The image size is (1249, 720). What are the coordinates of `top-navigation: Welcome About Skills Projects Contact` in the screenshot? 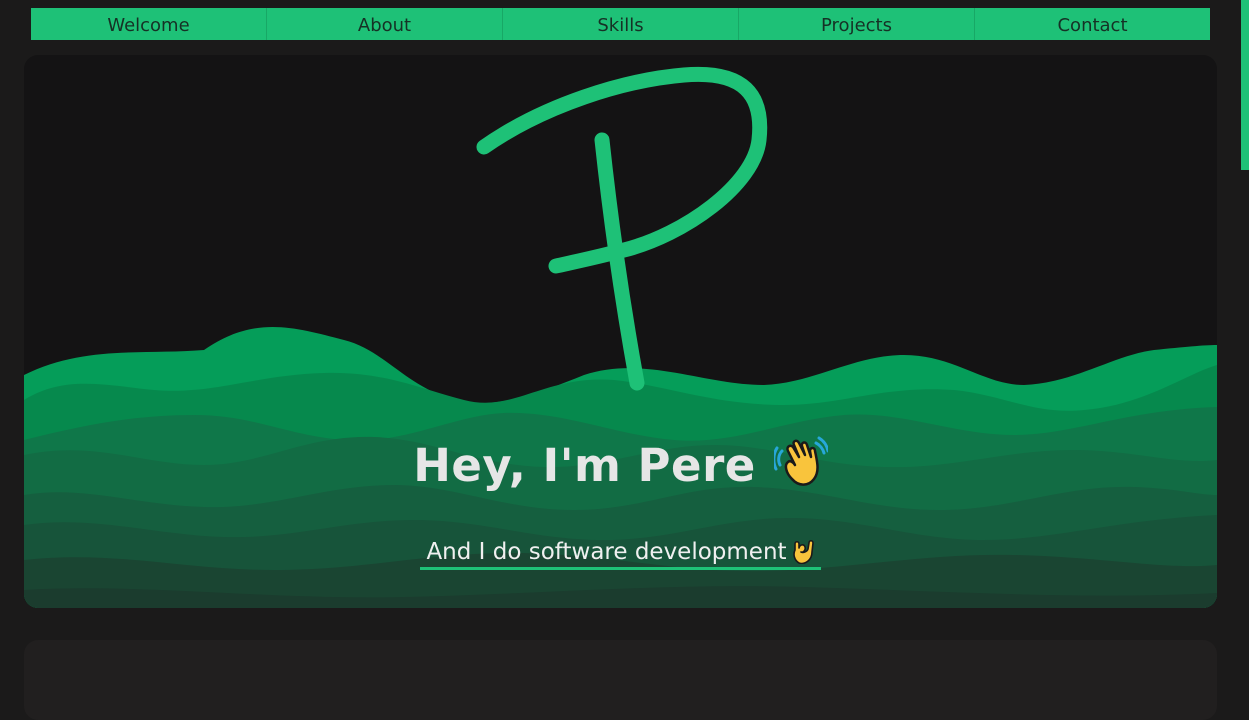 It's located at (620, 24).